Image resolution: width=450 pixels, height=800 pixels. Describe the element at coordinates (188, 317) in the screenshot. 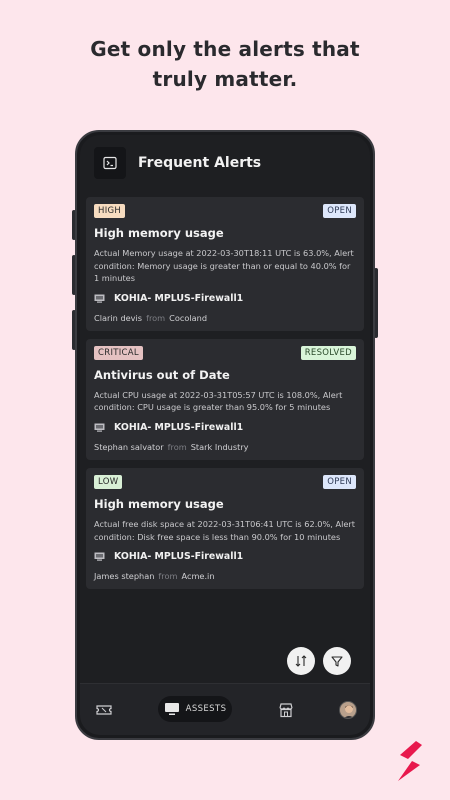

I see `organization-name: Cocoland` at that location.